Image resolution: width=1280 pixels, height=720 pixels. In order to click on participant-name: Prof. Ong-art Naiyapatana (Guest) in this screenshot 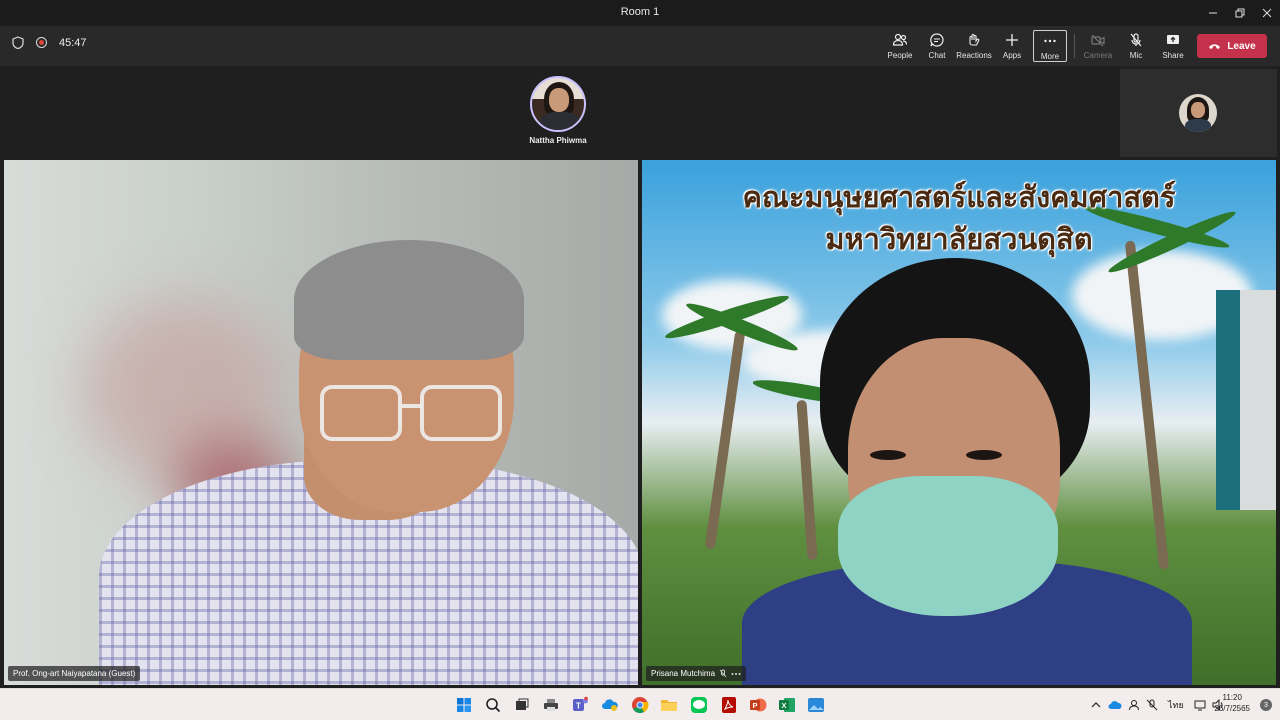, I will do `click(74, 673)`.